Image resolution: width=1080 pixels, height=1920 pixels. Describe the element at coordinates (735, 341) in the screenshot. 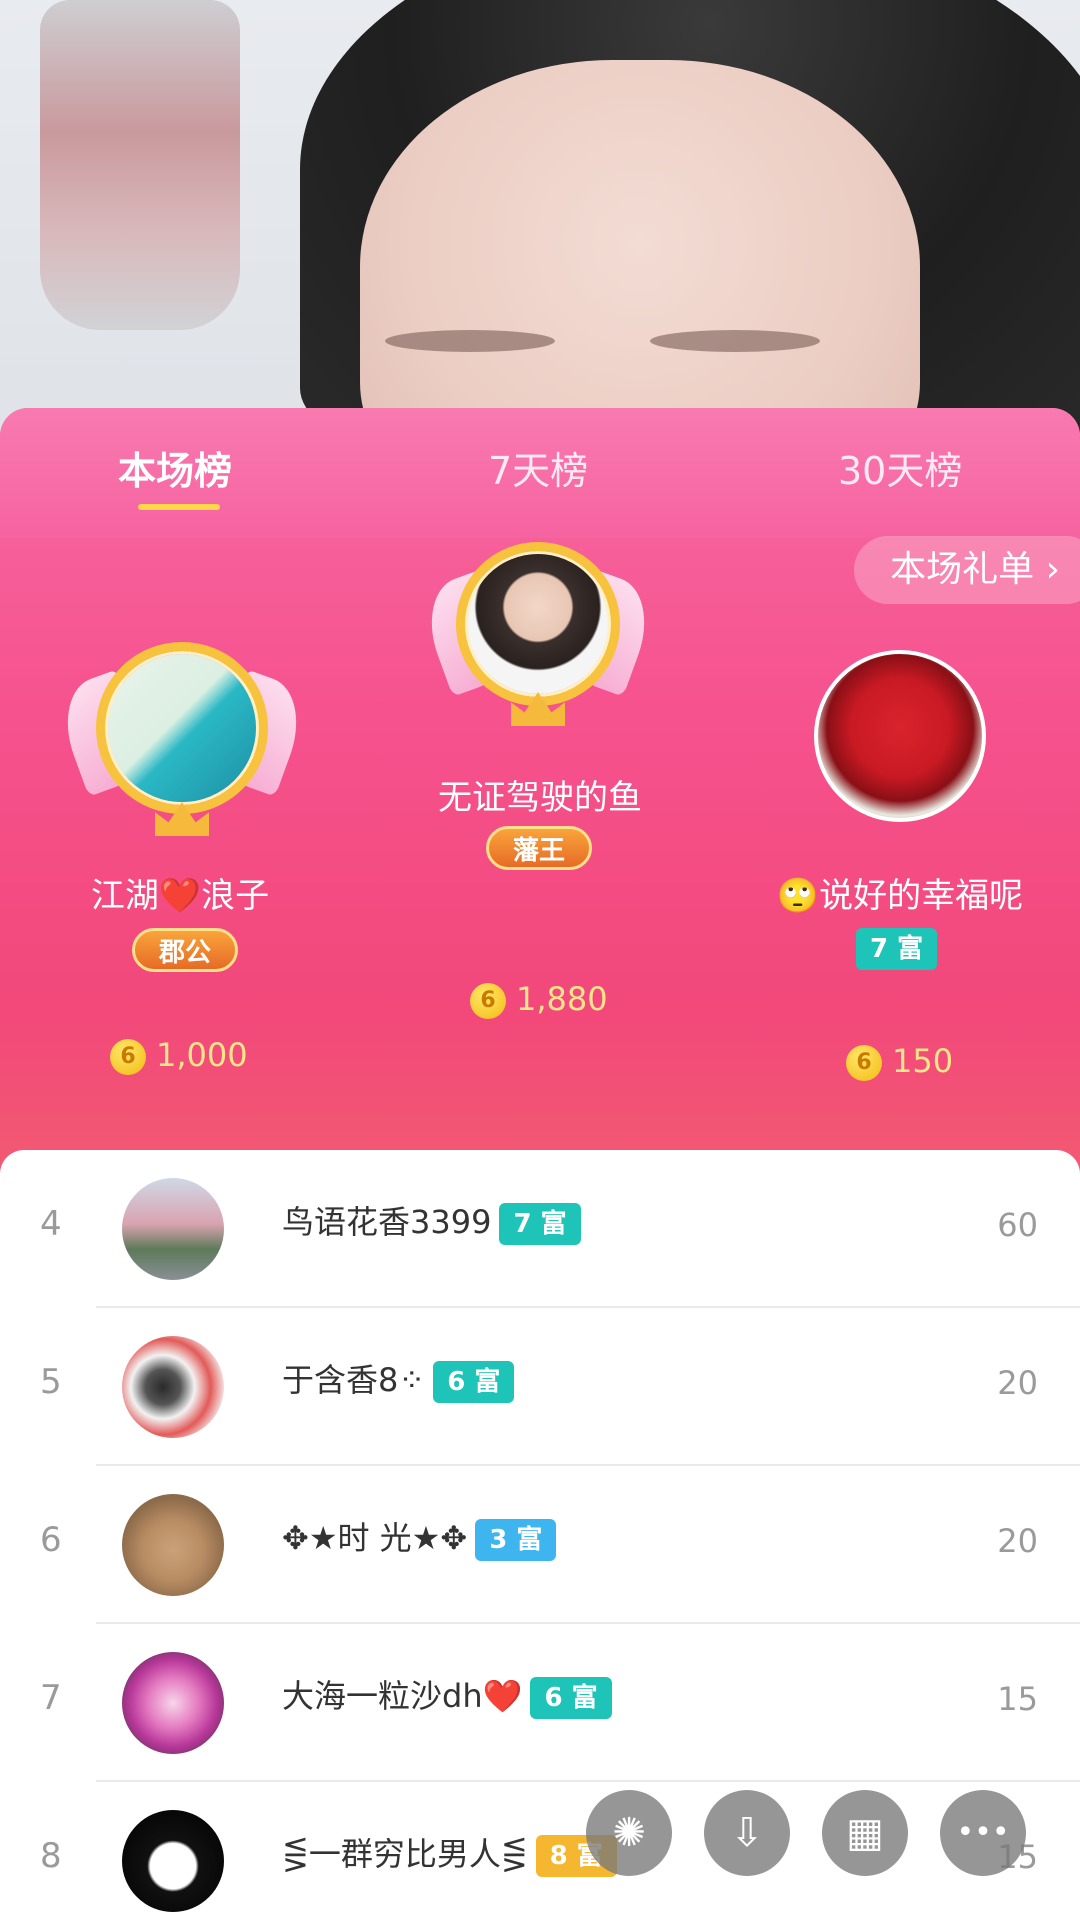

I see `streamer-brow-right` at that location.